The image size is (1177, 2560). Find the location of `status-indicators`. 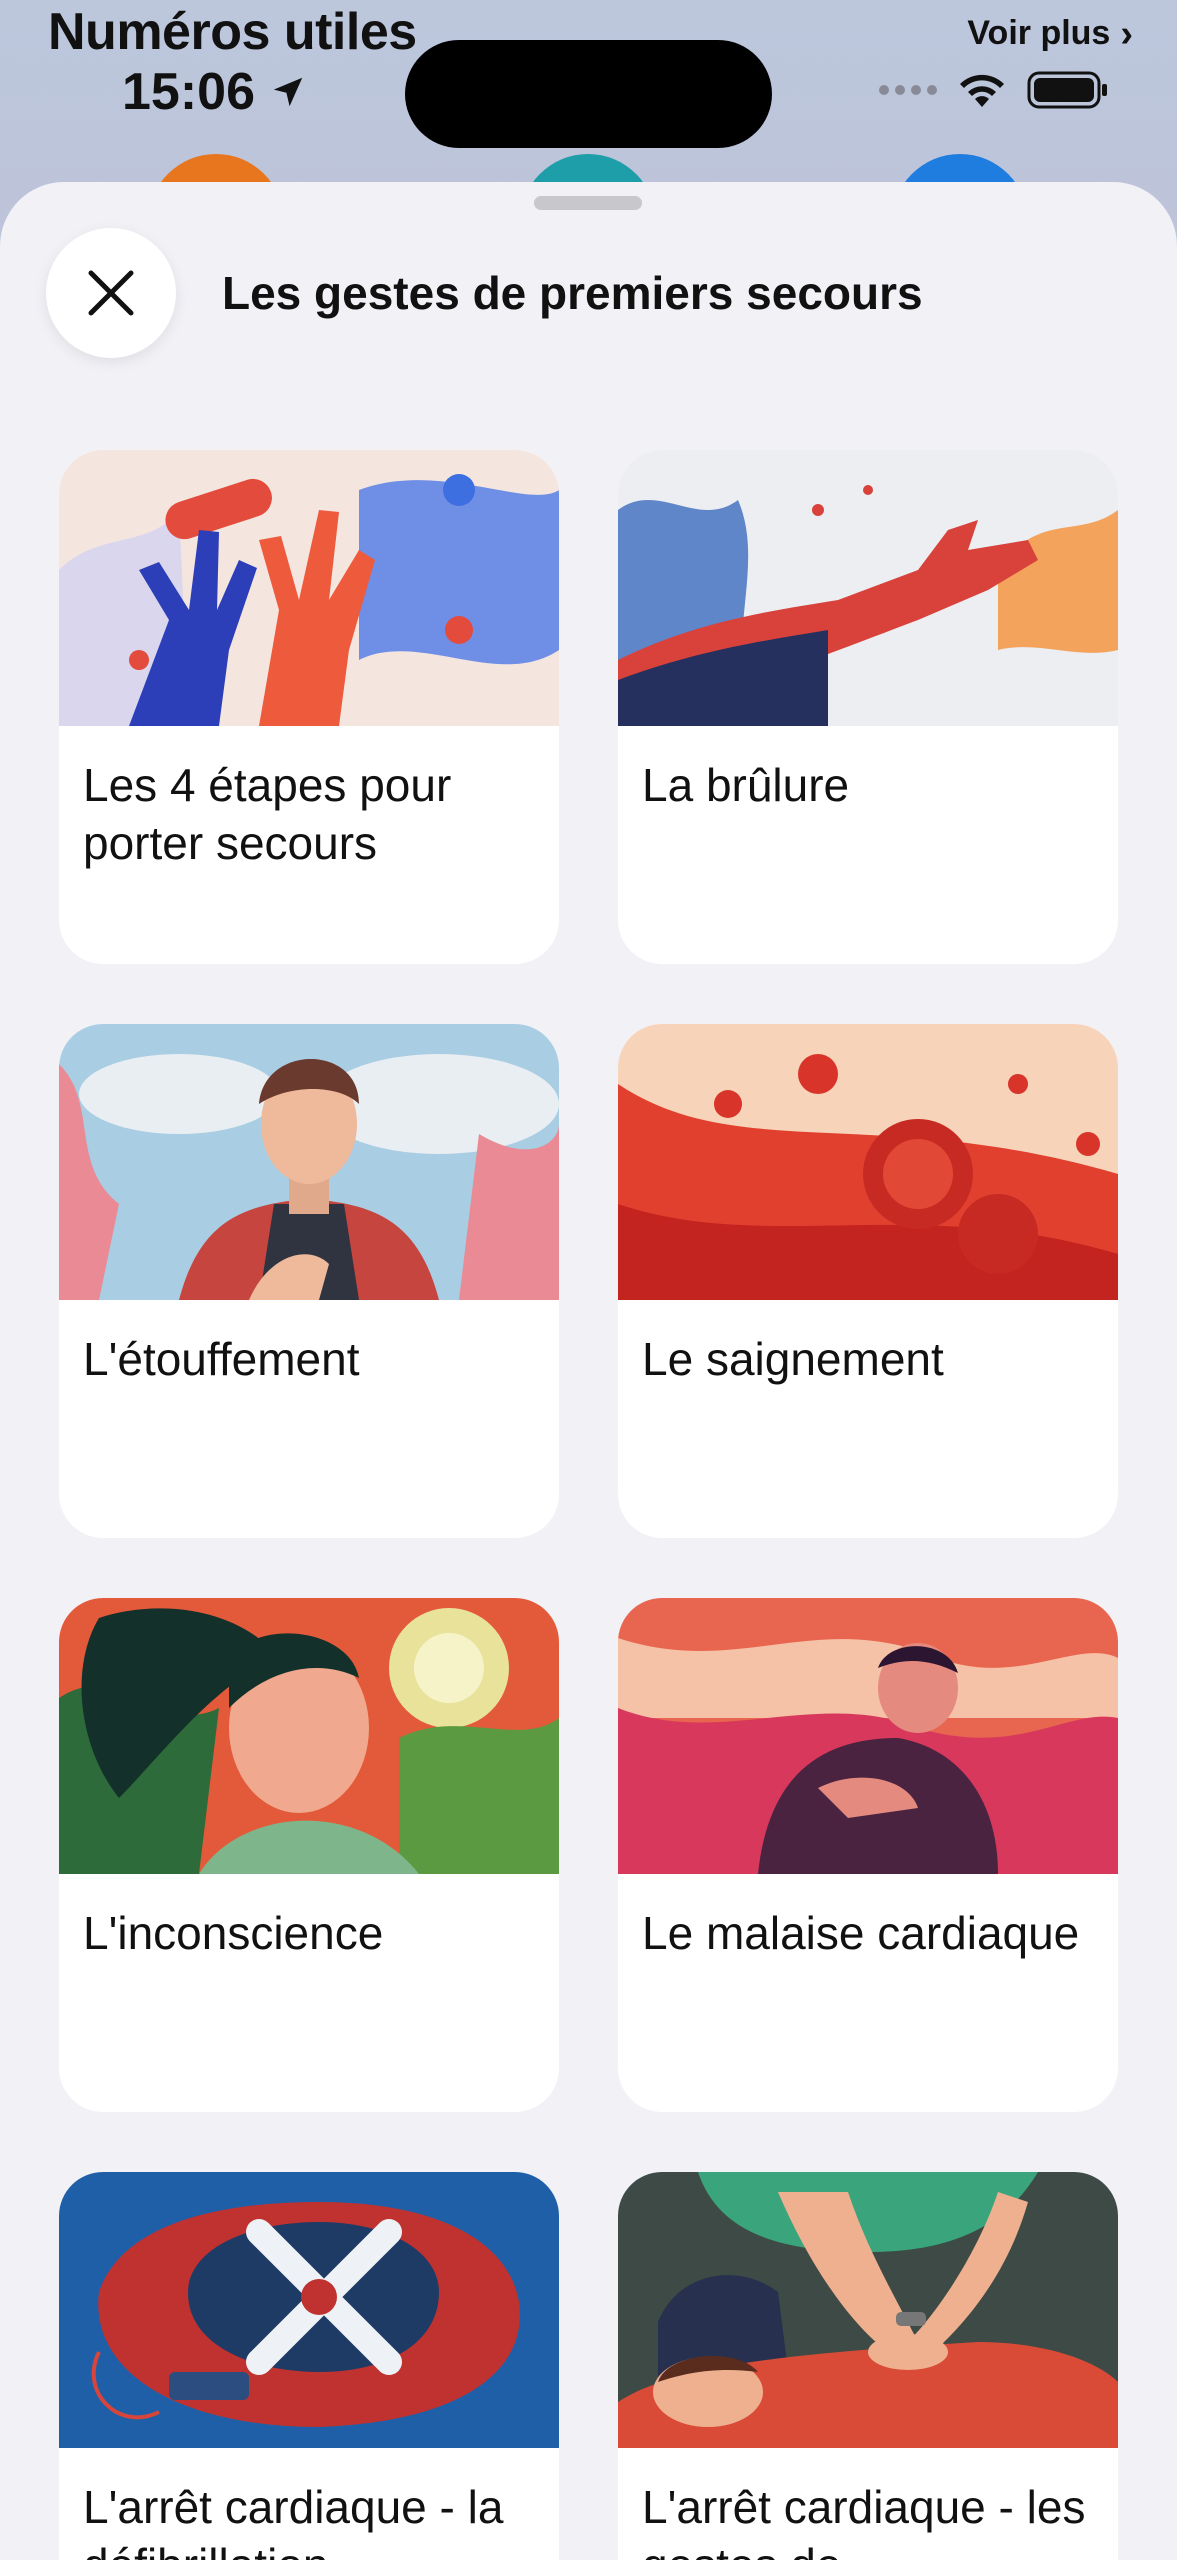

status-indicators is located at coordinates (994, 90).